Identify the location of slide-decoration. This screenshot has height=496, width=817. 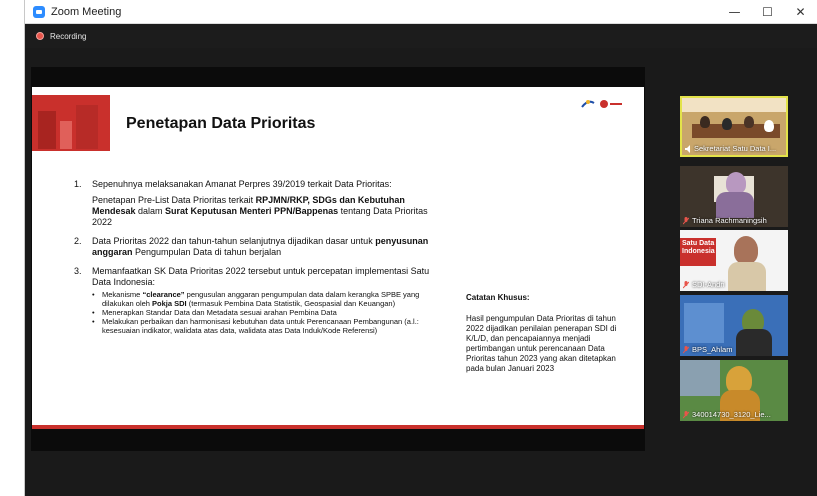
(71, 123).